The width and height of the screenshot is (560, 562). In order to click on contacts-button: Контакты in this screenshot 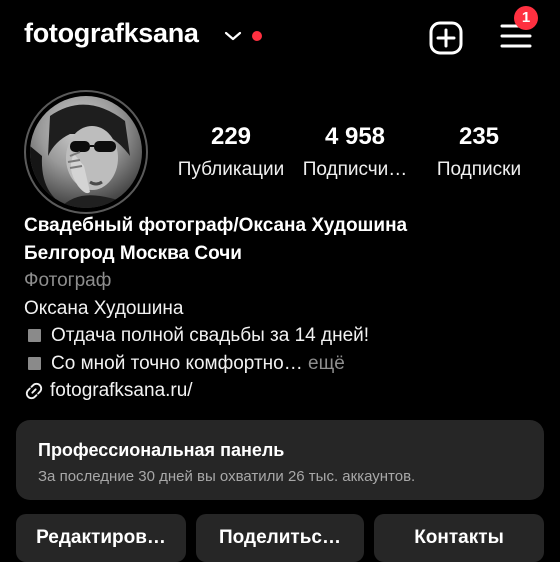, I will do `click(459, 538)`.